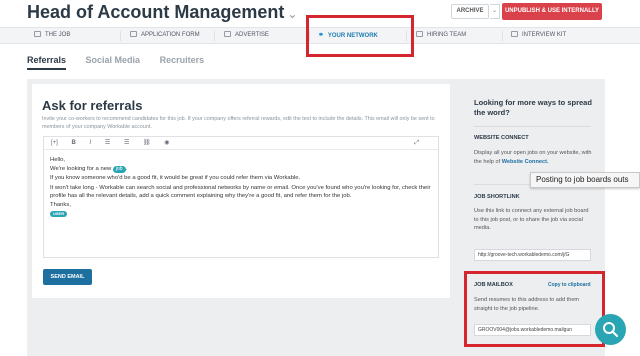 The width and height of the screenshot is (640, 356). I want to click on unpublish-button: UNPUBLISH & USE INTERNALLY, so click(552, 11).